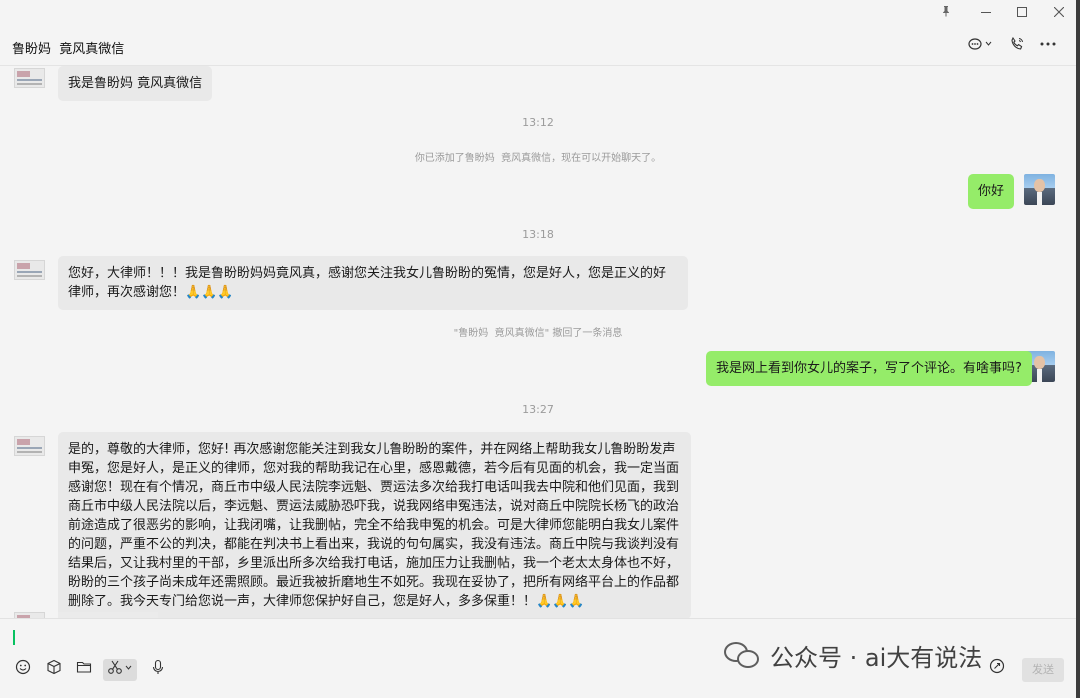 This screenshot has height=698, width=1080. Describe the element at coordinates (997, 669) in the screenshot. I see `emoji-reply-icon` at that location.